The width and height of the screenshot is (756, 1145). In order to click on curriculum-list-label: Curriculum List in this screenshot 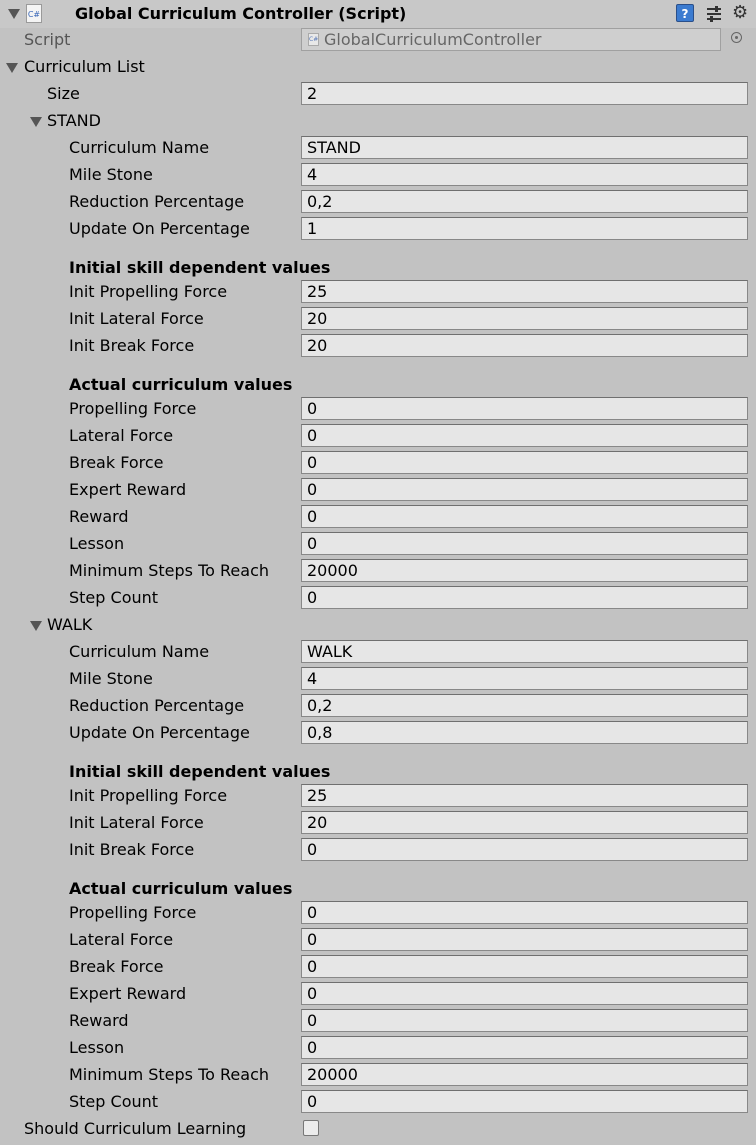, I will do `click(84, 66)`.